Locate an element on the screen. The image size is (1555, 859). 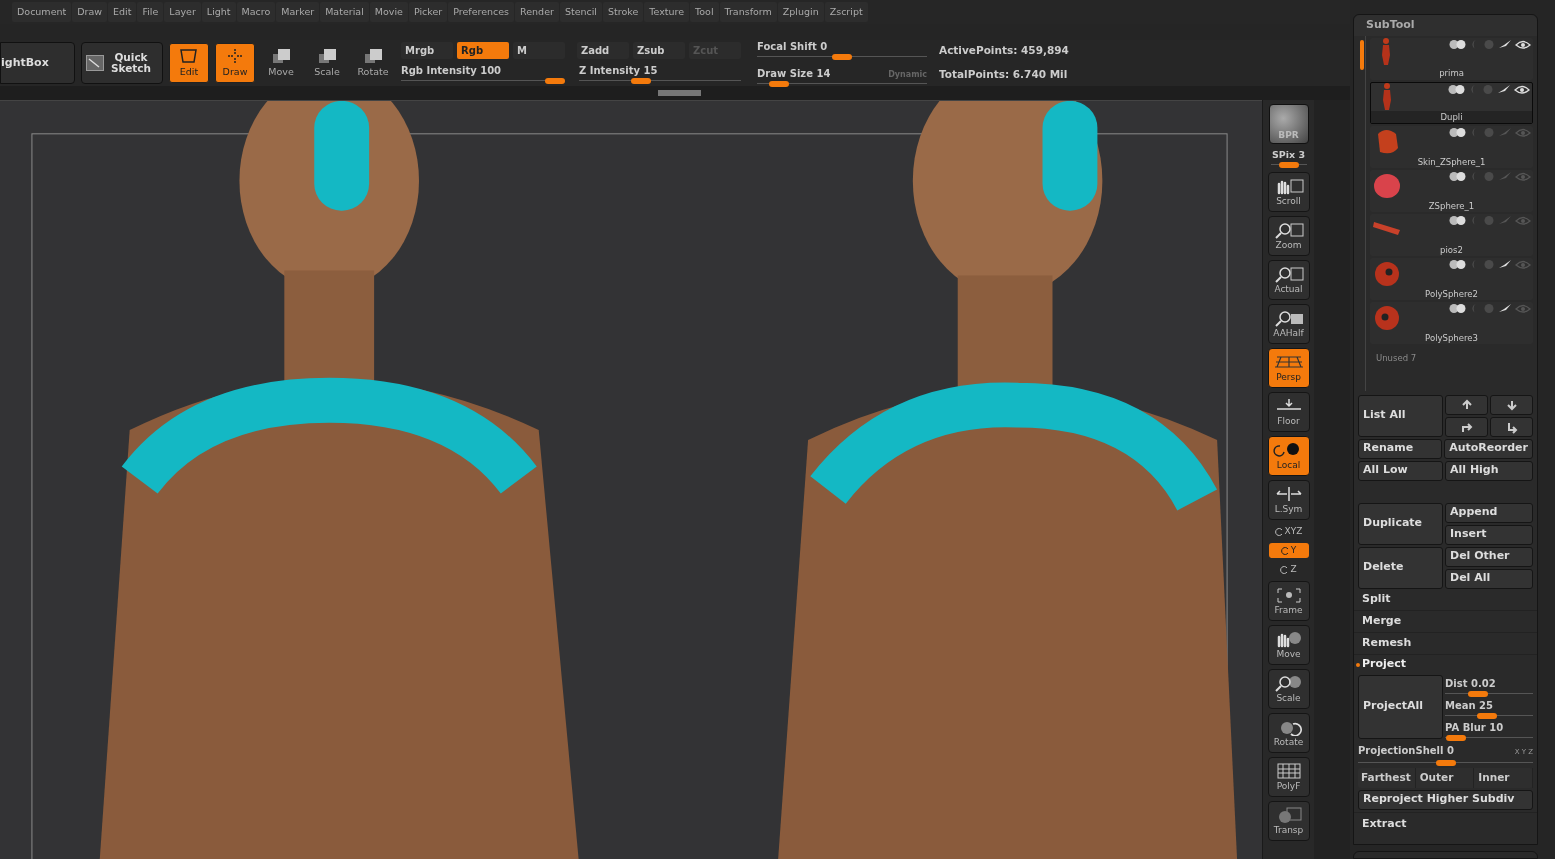
subtool-item: prima is located at coordinates (1451, 58).